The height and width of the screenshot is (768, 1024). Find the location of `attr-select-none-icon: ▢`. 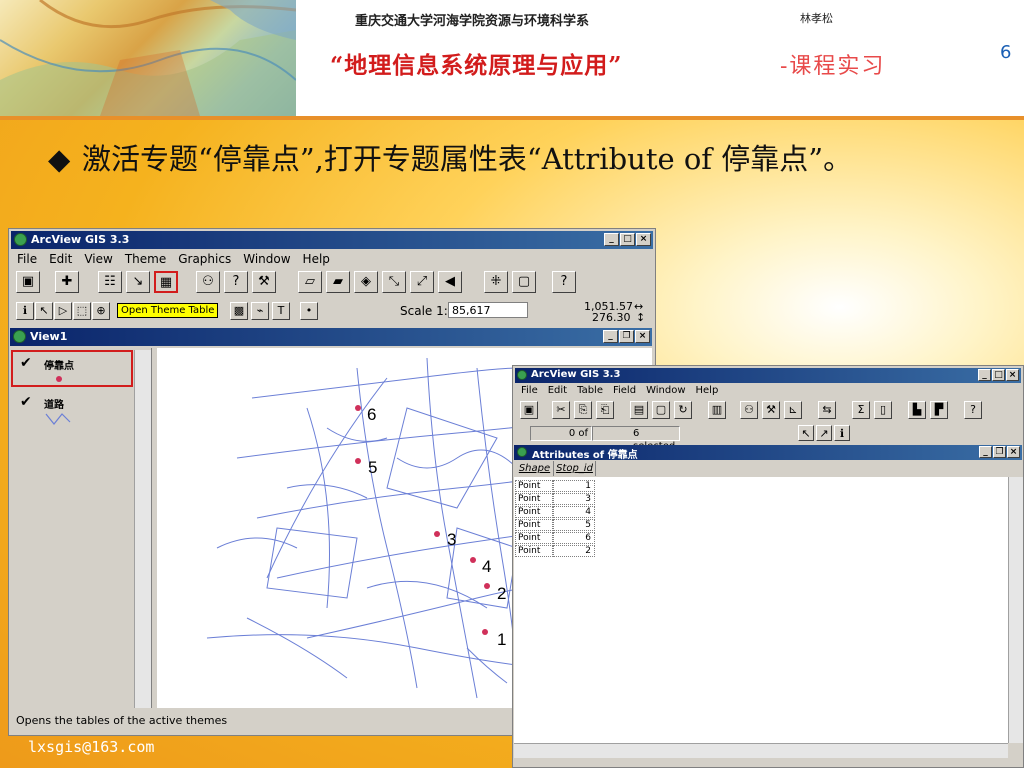

attr-select-none-icon: ▢ is located at coordinates (661, 410).